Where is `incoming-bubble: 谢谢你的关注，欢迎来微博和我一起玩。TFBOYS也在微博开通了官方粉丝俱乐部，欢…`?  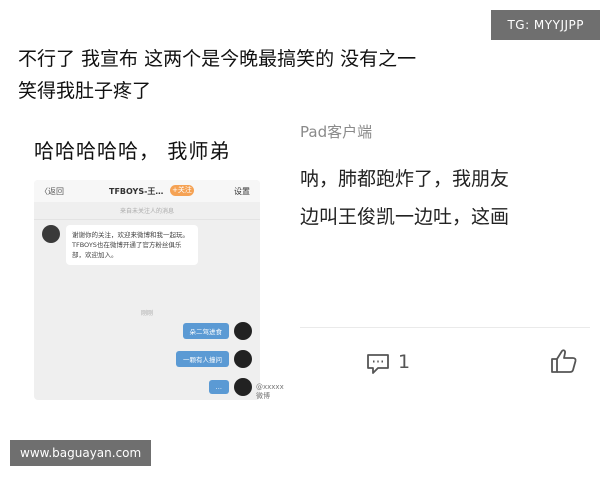 incoming-bubble: 谢谢你的关注，欢迎来微博和我一起玩。TFBOYS也在微博开通了官方粉丝俱乐部，欢… is located at coordinates (132, 245).